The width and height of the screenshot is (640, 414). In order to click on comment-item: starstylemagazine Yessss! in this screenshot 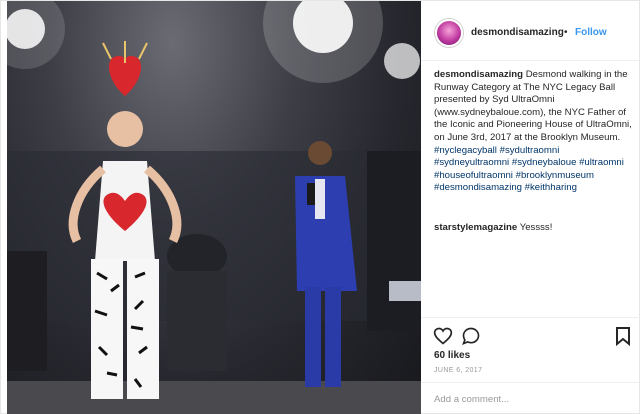, I will do `click(534, 227)`.